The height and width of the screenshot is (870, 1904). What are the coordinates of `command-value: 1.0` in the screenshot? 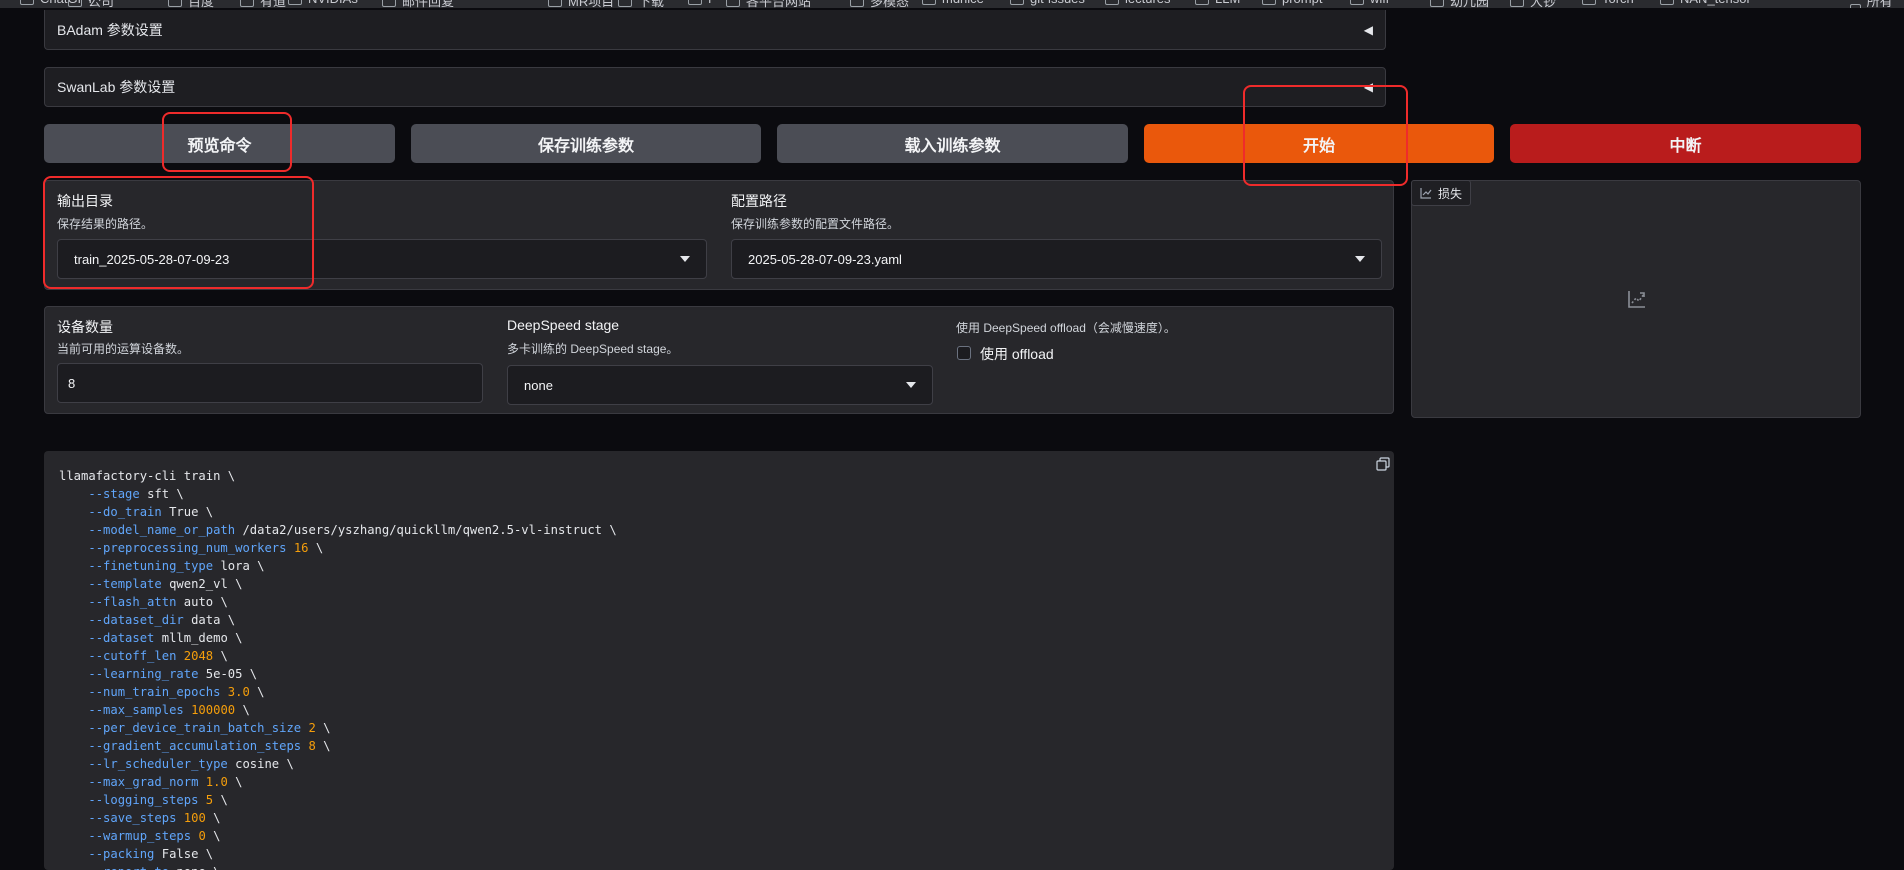 It's located at (216, 782).